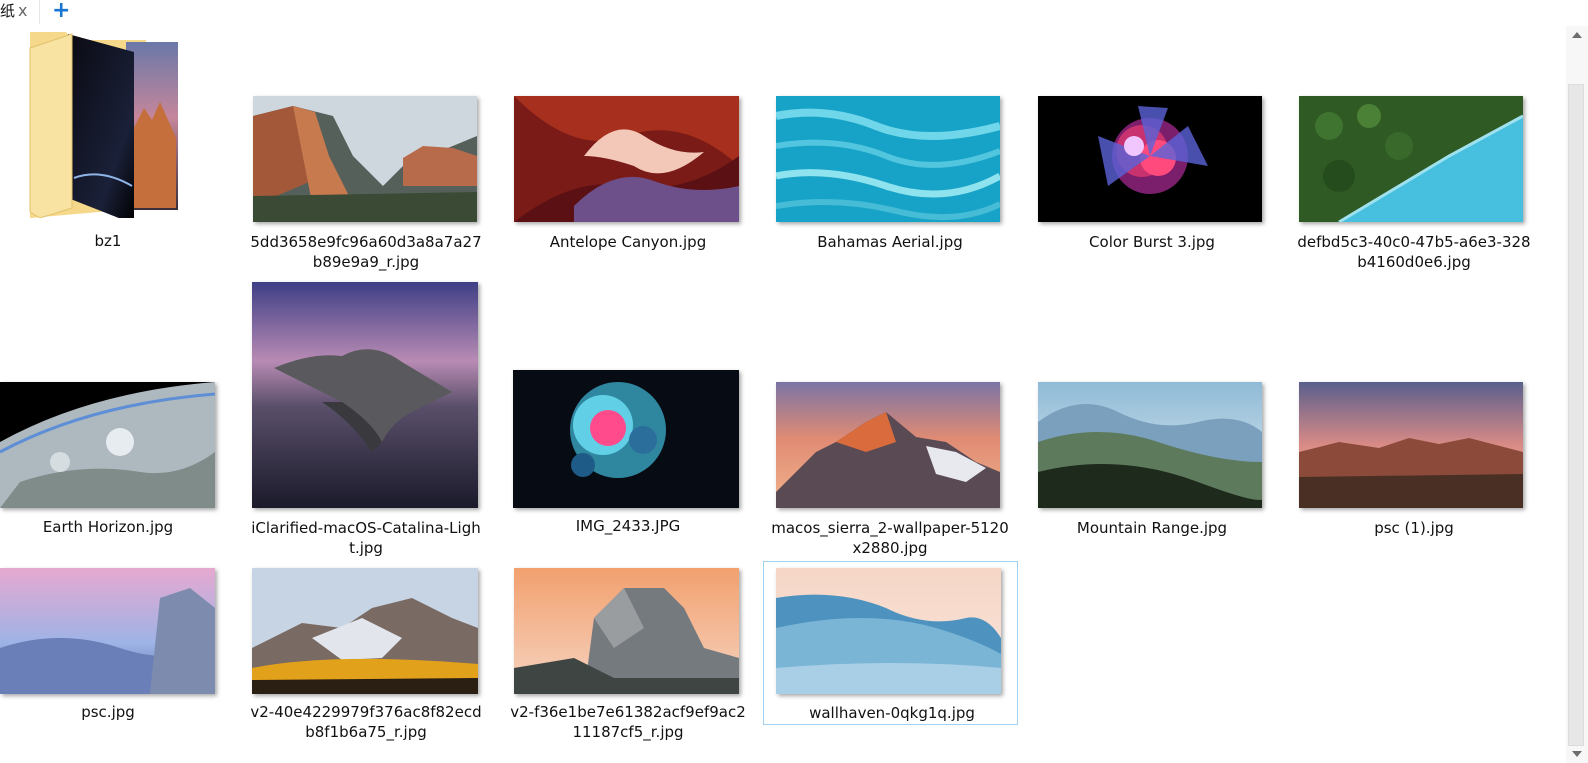 The height and width of the screenshot is (763, 1588). I want to click on file-label: defbd5c3-40c0-47b5-a6e3-328b4160d0e6.jpg, so click(1414, 252).